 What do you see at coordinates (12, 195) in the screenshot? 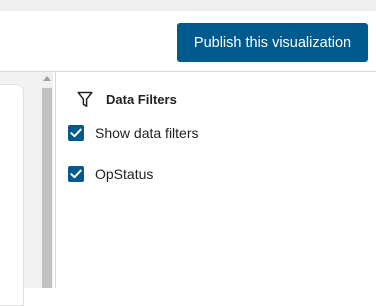
I see `canvas-card` at bounding box center [12, 195].